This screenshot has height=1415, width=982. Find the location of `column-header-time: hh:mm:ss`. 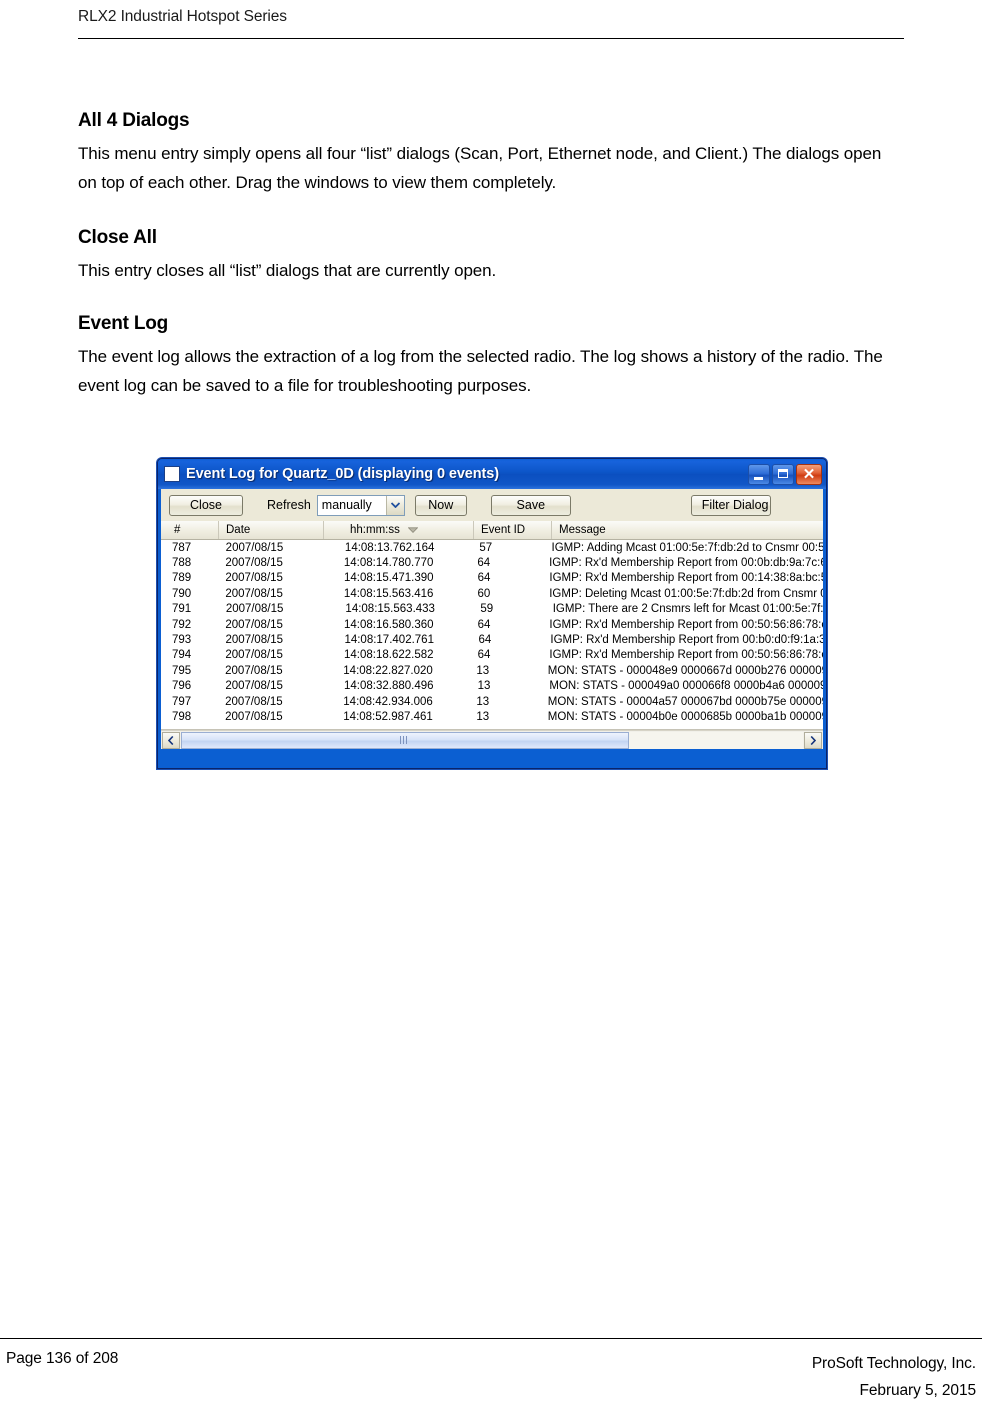

column-header-time: hh:mm:ss is located at coordinates (399, 530).